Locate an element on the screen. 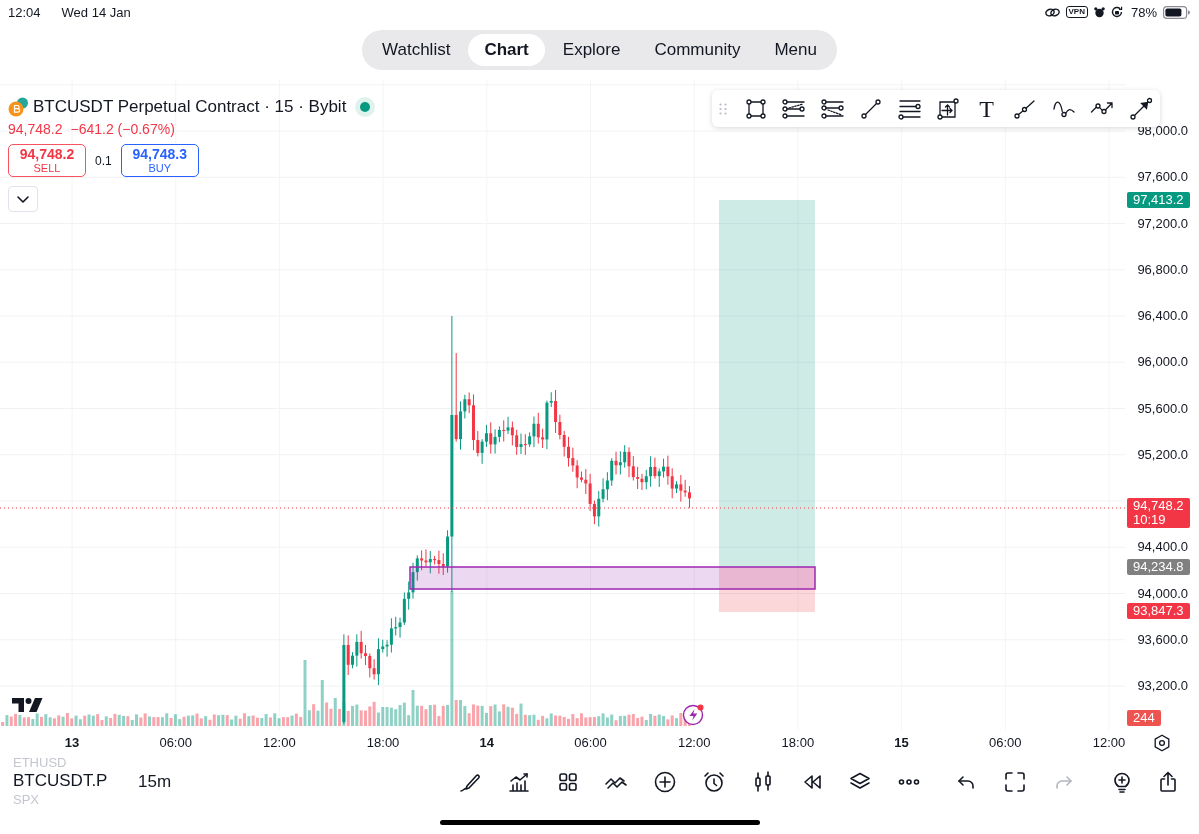 This screenshot has width=1199, height=834. logo-icon is located at coordinates (28, 705).